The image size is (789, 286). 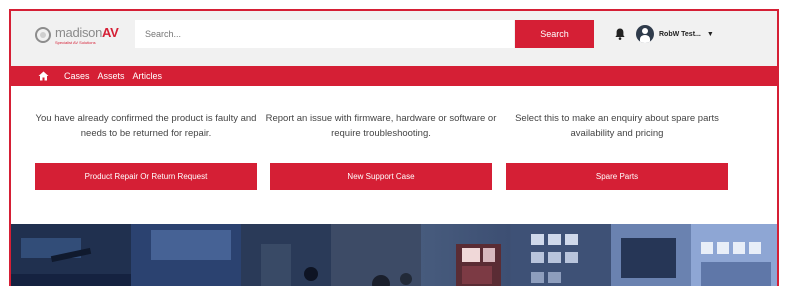 What do you see at coordinates (111, 76) in the screenshot?
I see `nav-item-assets: Assets` at bounding box center [111, 76].